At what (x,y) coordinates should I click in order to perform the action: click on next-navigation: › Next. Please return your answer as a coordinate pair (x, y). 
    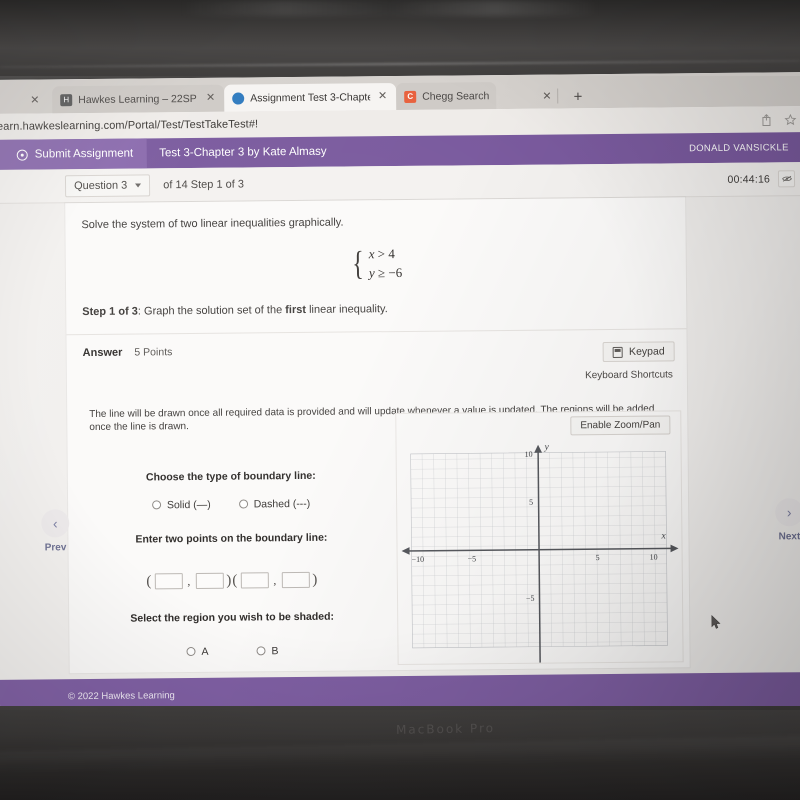
    Looking at the image, I should click on (783, 520).